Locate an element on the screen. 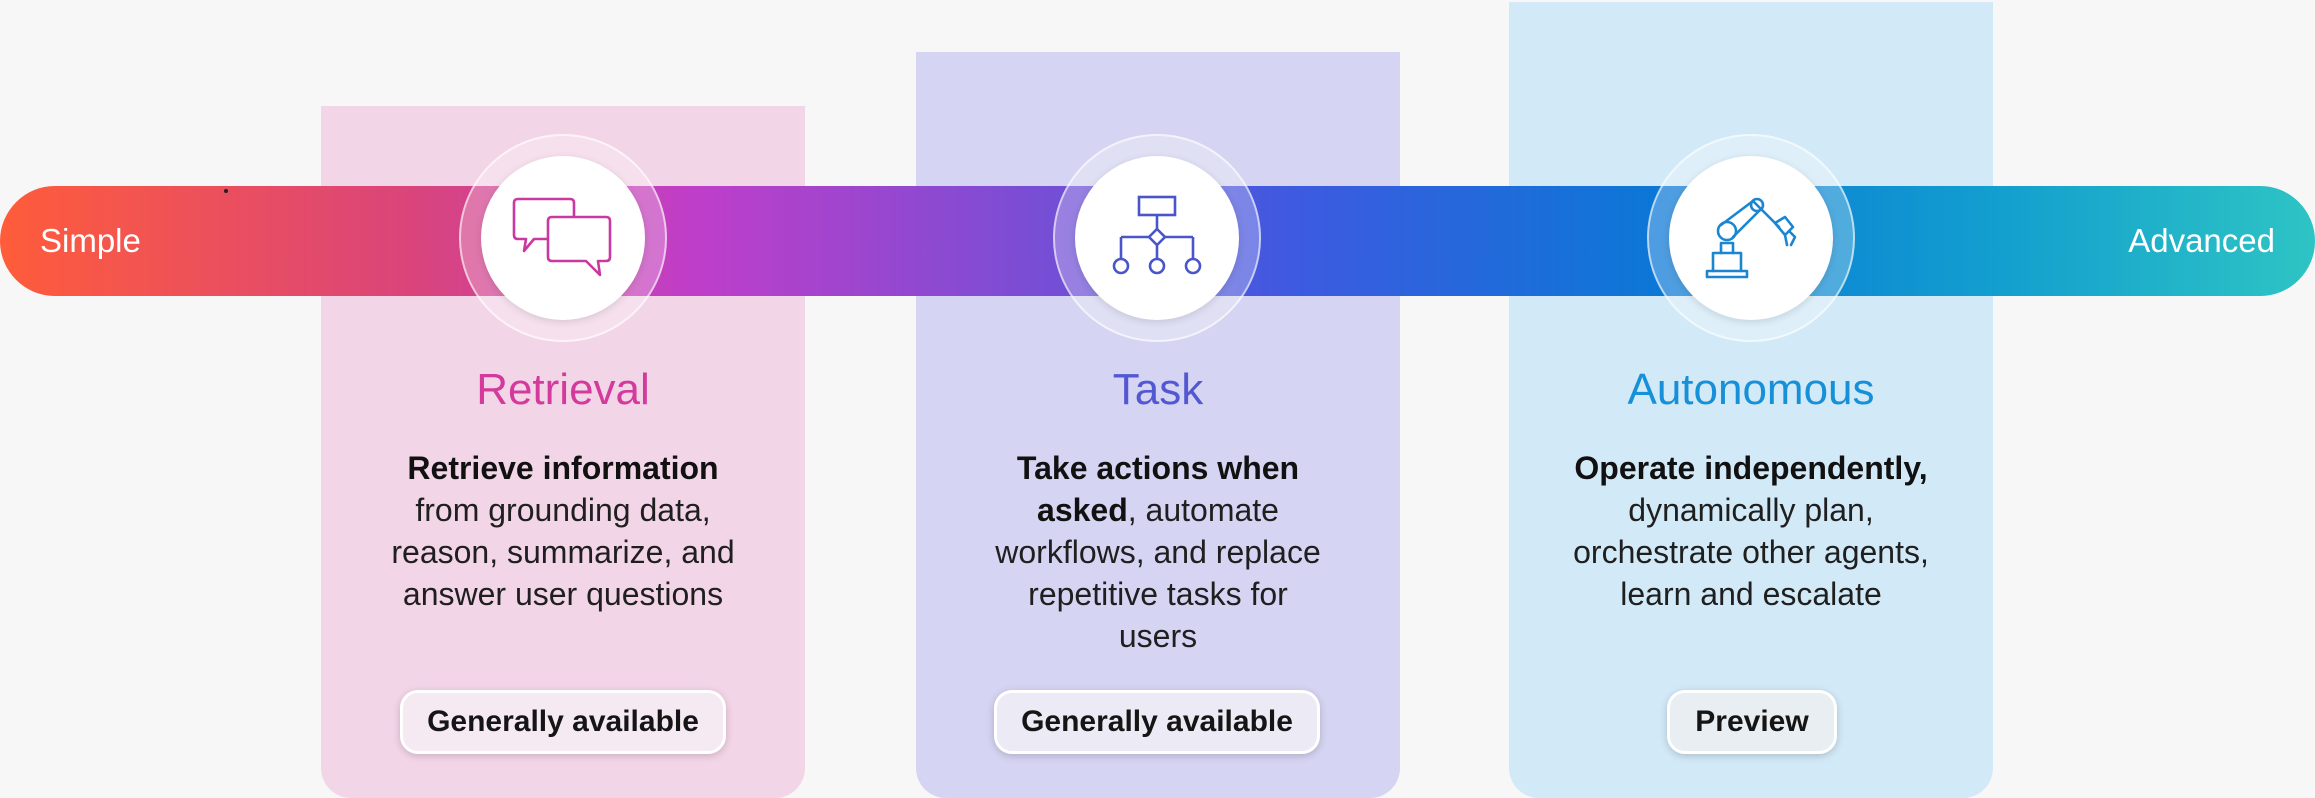 The width and height of the screenshot is (2315, 798). workflow-diagram-icon is located at coordinates (1157, 235).